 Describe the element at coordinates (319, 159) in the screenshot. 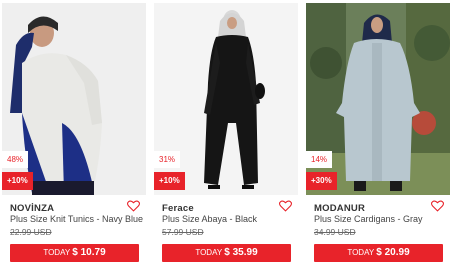

I see `discount-badge: 14%` at that location.